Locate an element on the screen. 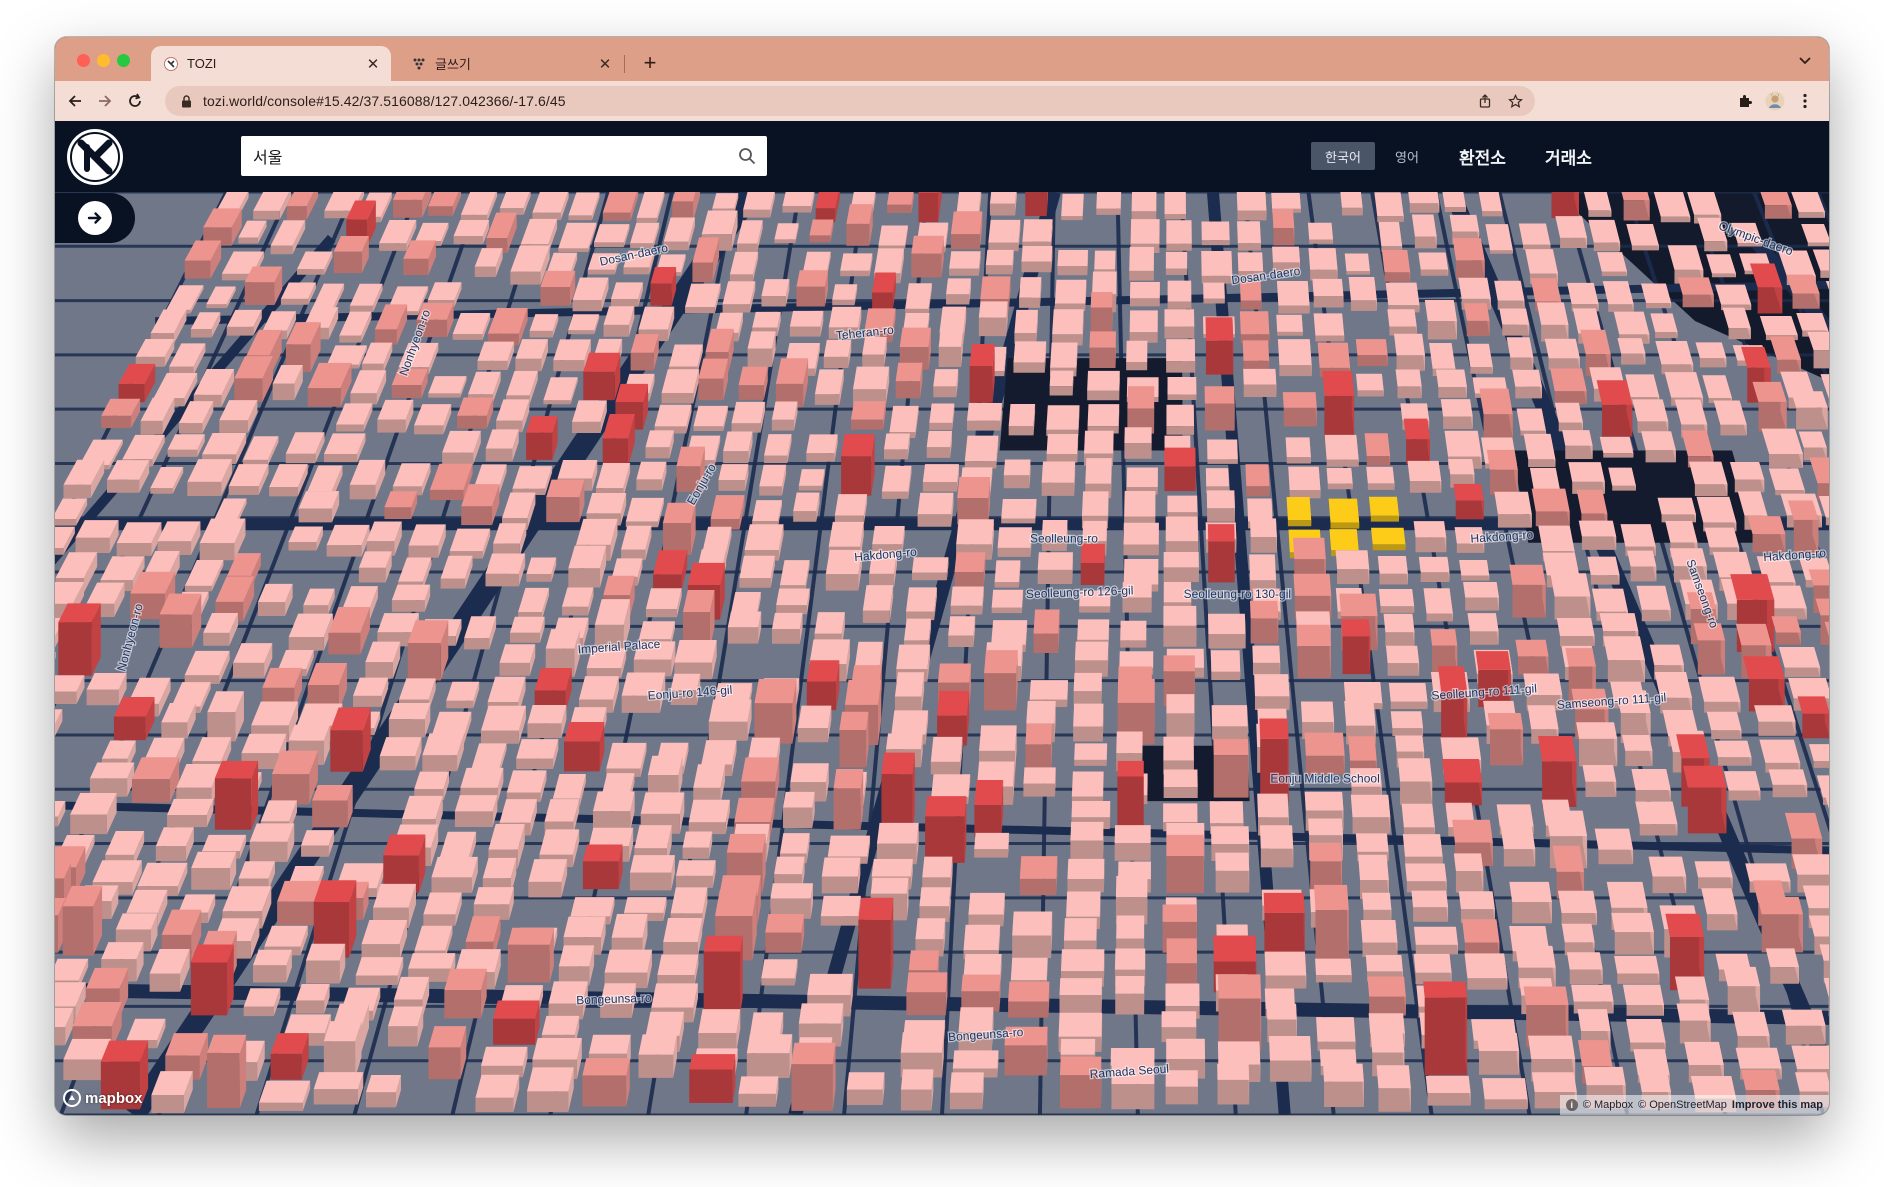  browser-menu-icon is located at coordinates (1805, 101).